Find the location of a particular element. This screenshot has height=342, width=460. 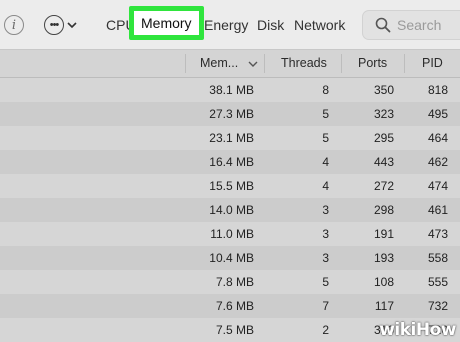

column-header-ports: Ports is located at coordinates (372, 63).